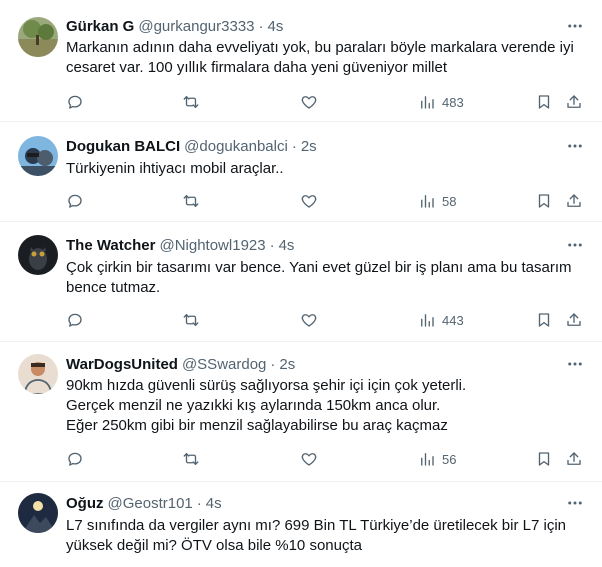 This screenshot has width=602, height=567. Describe the element at coordinates (122, 364) in the screenshot. I see `author-name: WarDogsUnited` at that location.